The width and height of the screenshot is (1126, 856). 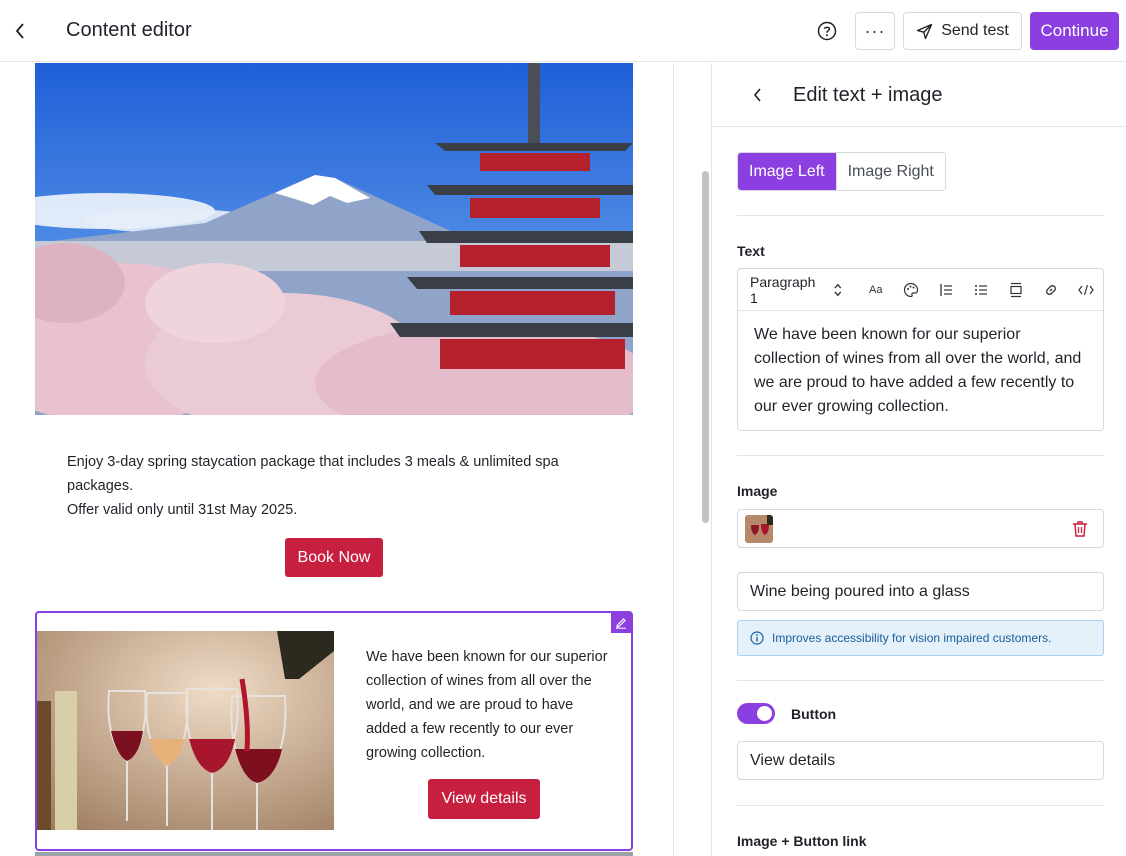 I want to click on back-button, so click(x=20, y=31).